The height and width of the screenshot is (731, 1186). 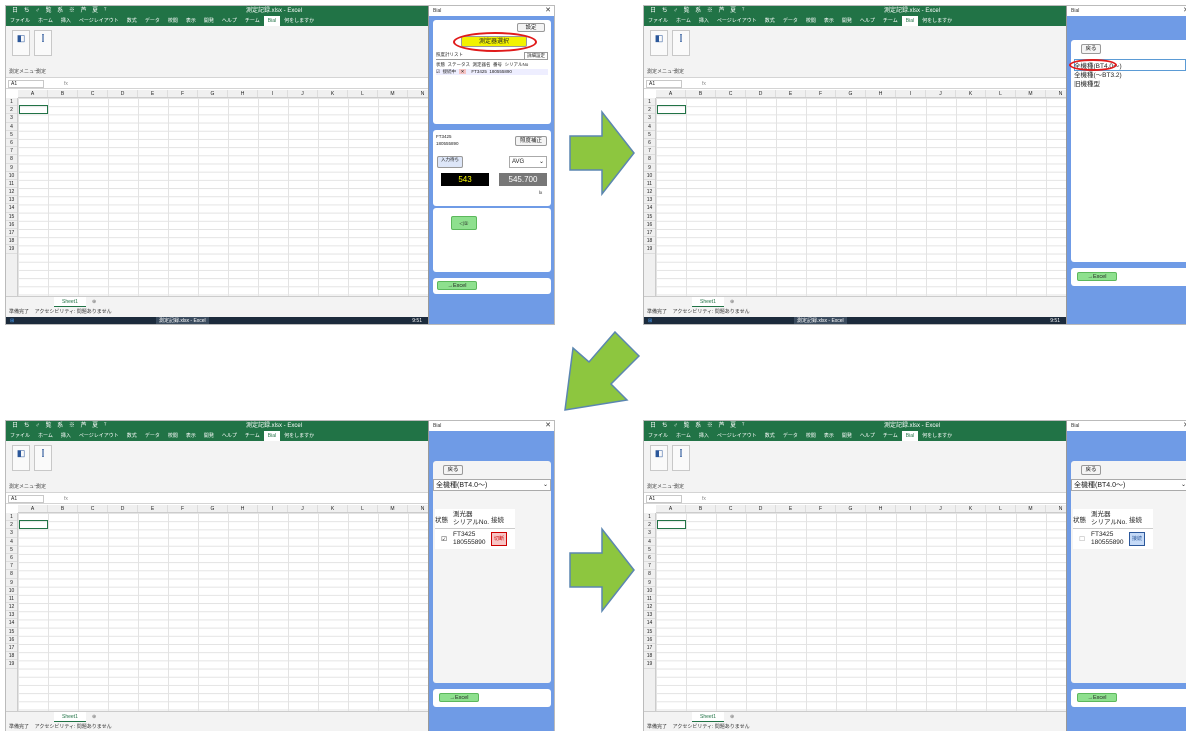 I want to click on tab-device-list: 照度計リスト, so click(x=449, y=55).